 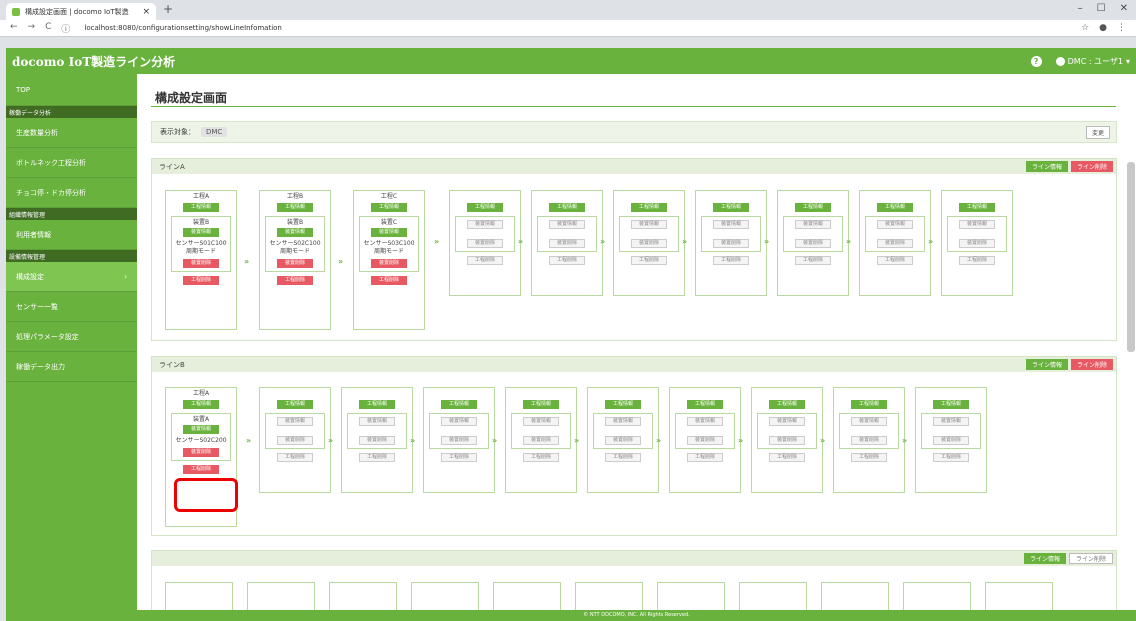 What do you see at coordinates (71, 235) in the screenshot?
I see `sidebar-item-users: 利用者情報` at bounding box center [71, 235].